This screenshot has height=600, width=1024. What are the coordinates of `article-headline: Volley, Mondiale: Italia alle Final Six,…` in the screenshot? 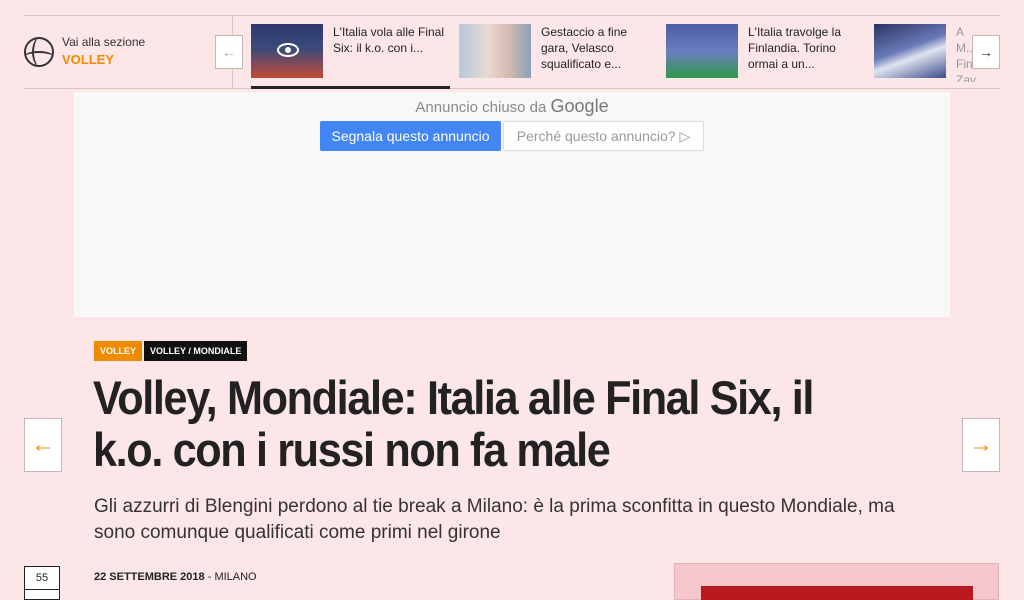 It's located at (453, 423).